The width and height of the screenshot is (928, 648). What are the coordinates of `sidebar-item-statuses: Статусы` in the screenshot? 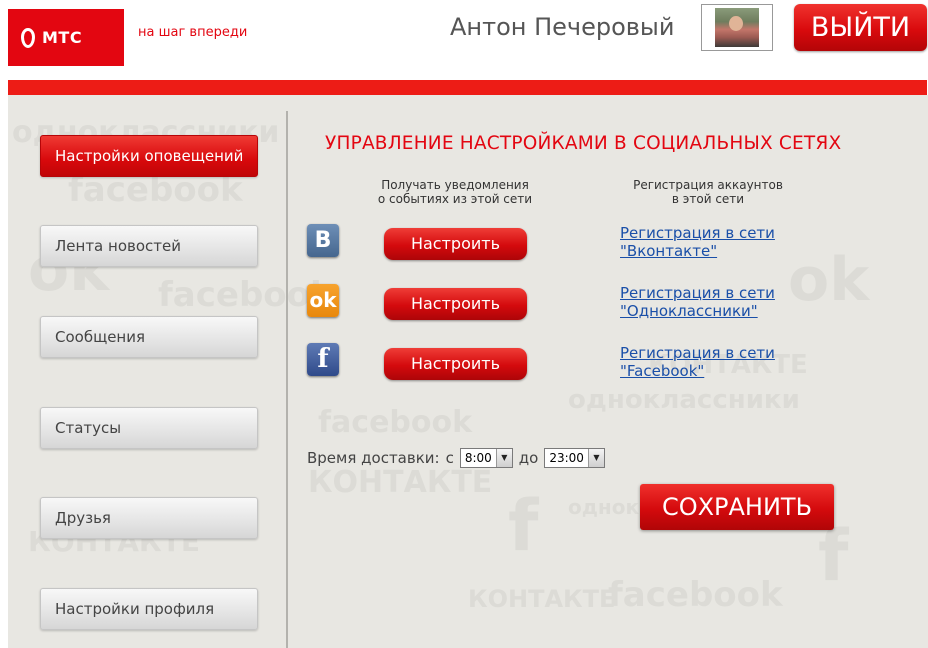 It's located at (149, 428).